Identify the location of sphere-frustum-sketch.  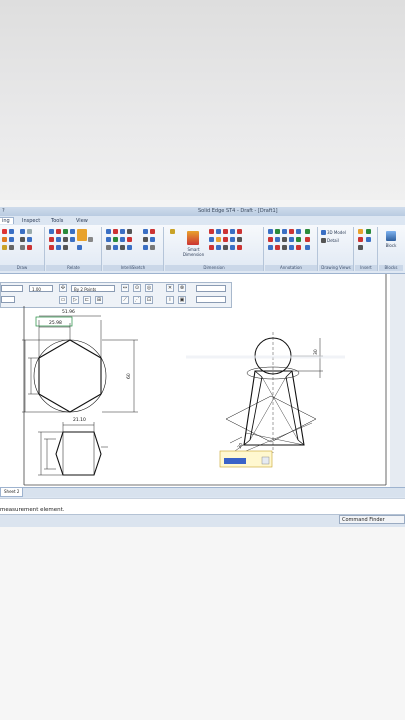
(271, 392).